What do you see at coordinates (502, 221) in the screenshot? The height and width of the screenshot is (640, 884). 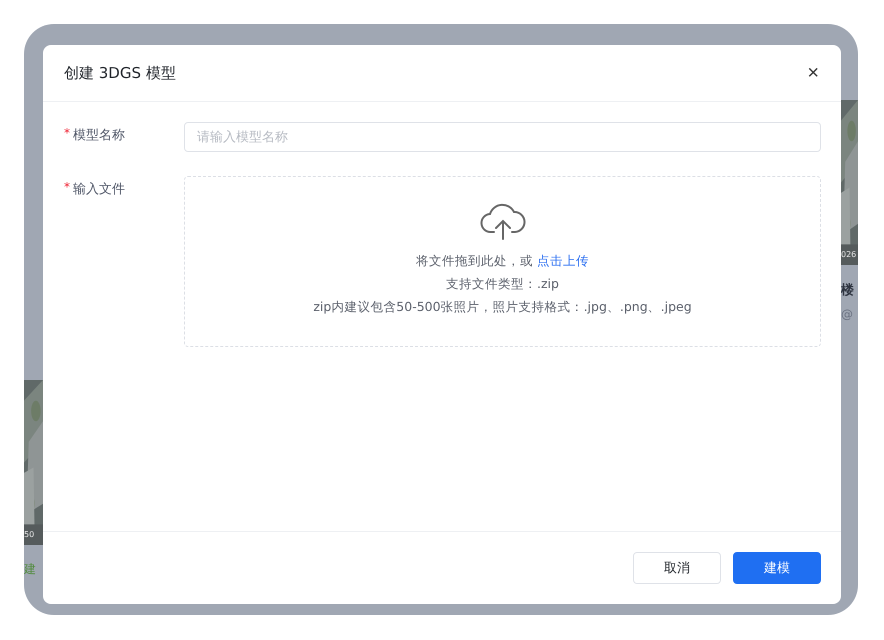 I see `cloud-upload-icon` at bounding box center [502, 221].